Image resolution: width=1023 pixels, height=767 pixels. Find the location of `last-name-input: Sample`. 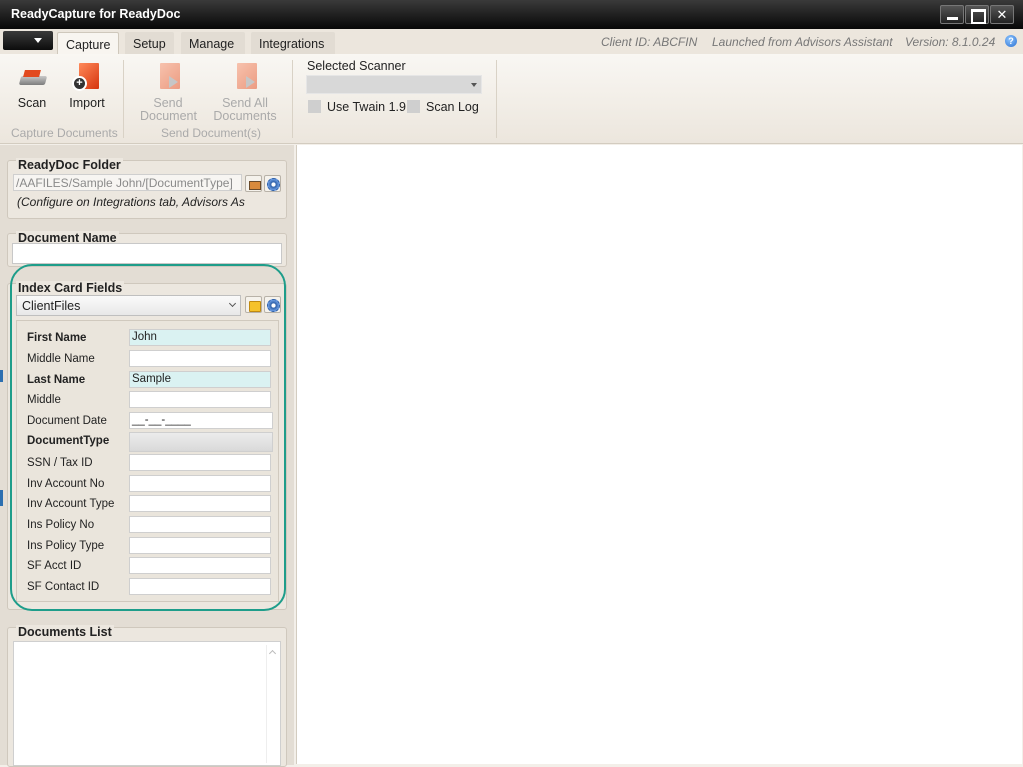

last-name-input: Sample is located at coordinates (200, 379).